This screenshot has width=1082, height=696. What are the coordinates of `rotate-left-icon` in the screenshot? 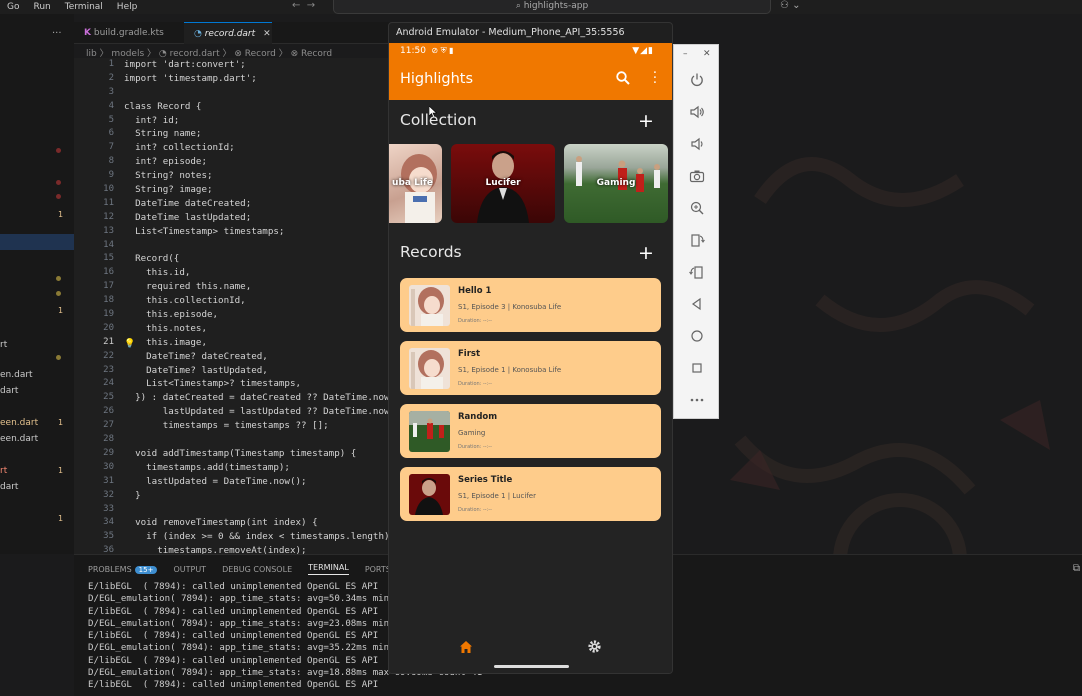 It's located at (697, 240).